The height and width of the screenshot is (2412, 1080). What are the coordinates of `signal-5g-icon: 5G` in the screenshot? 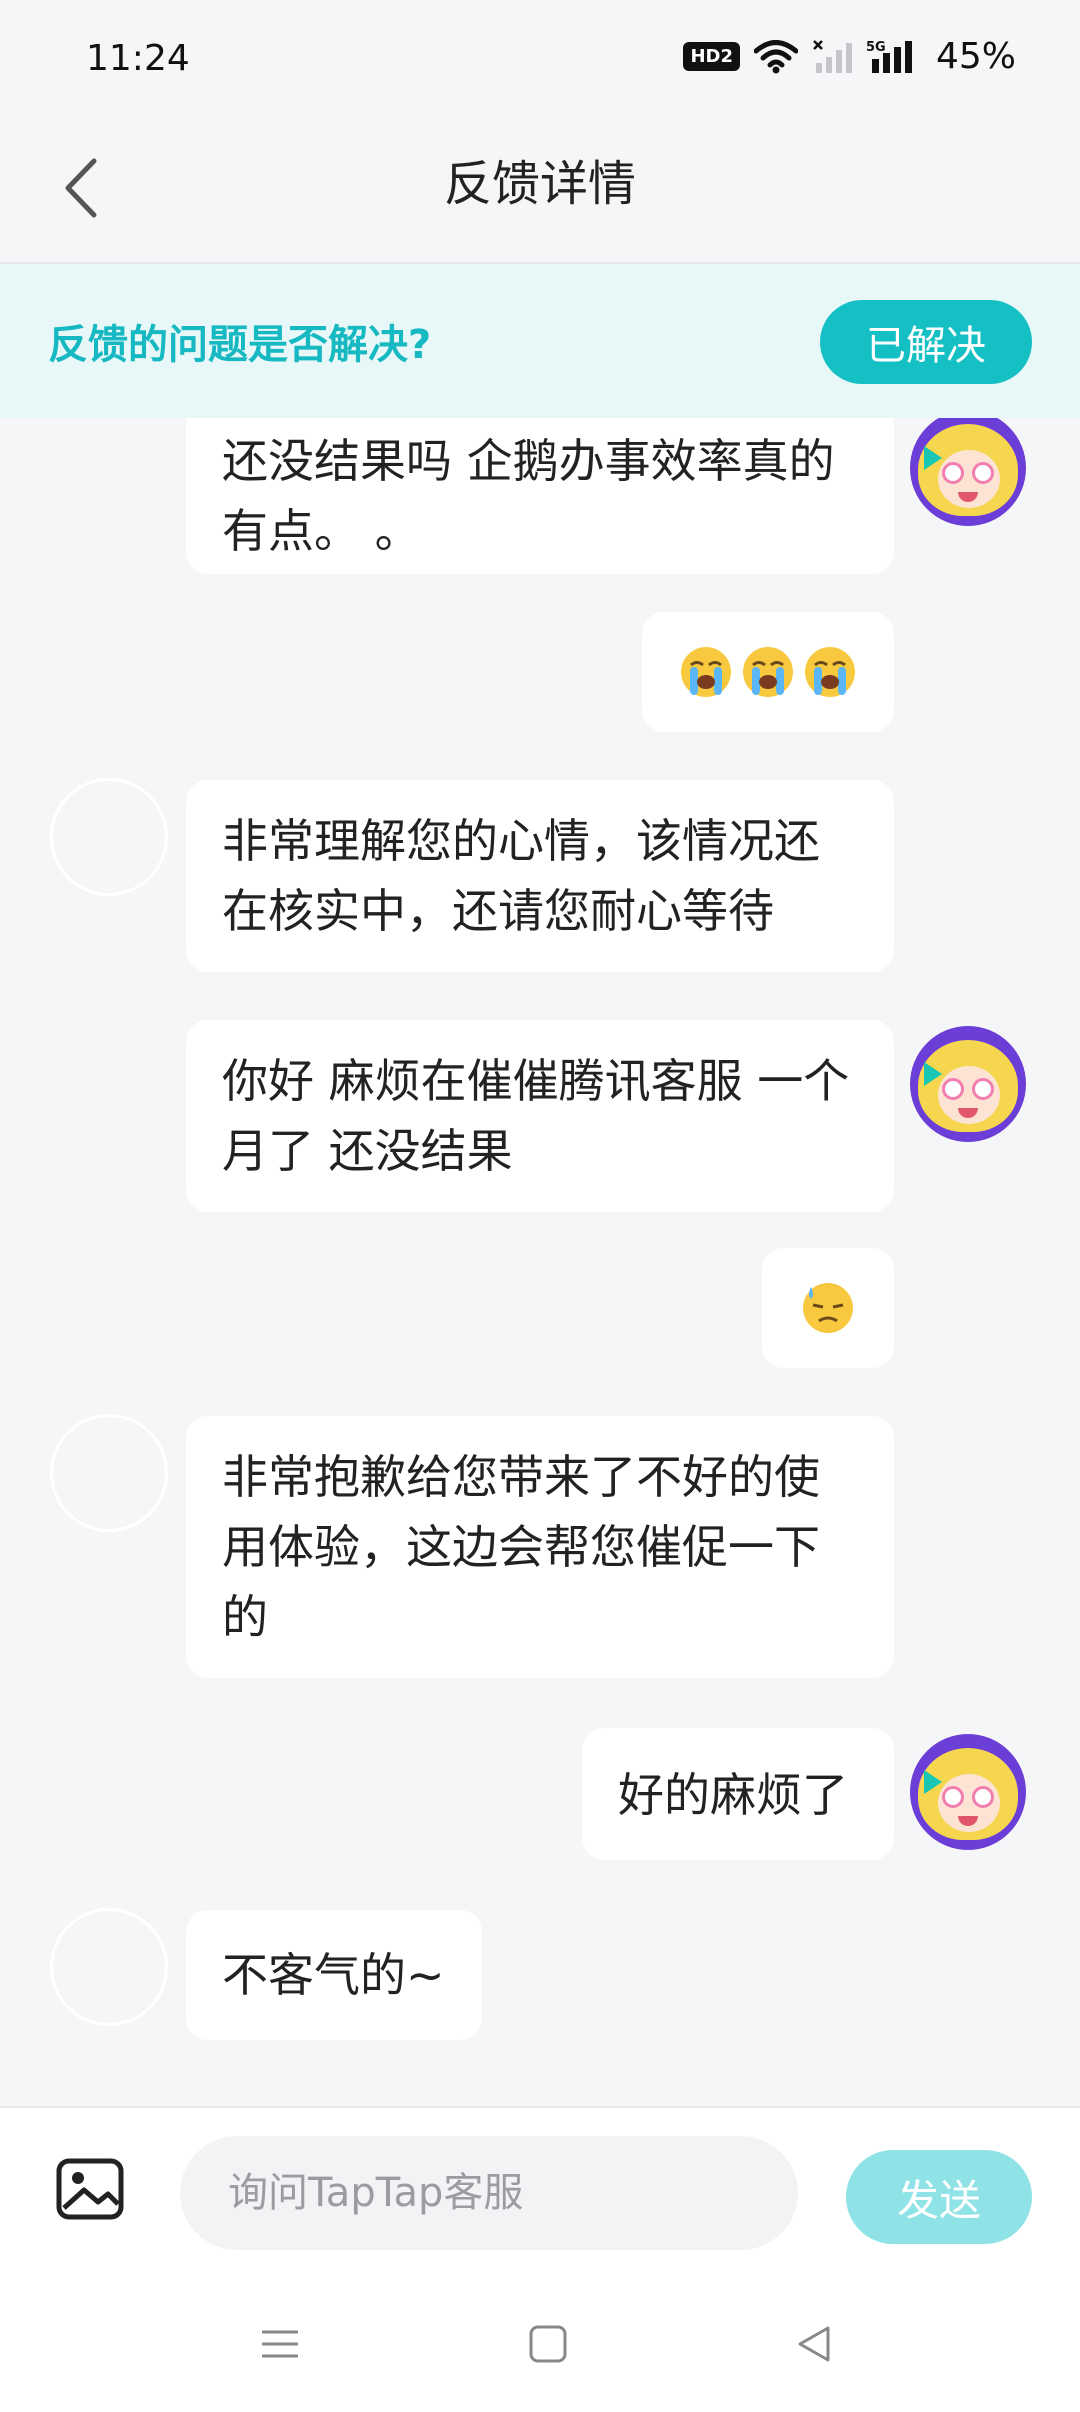 It's located at (892, 57).